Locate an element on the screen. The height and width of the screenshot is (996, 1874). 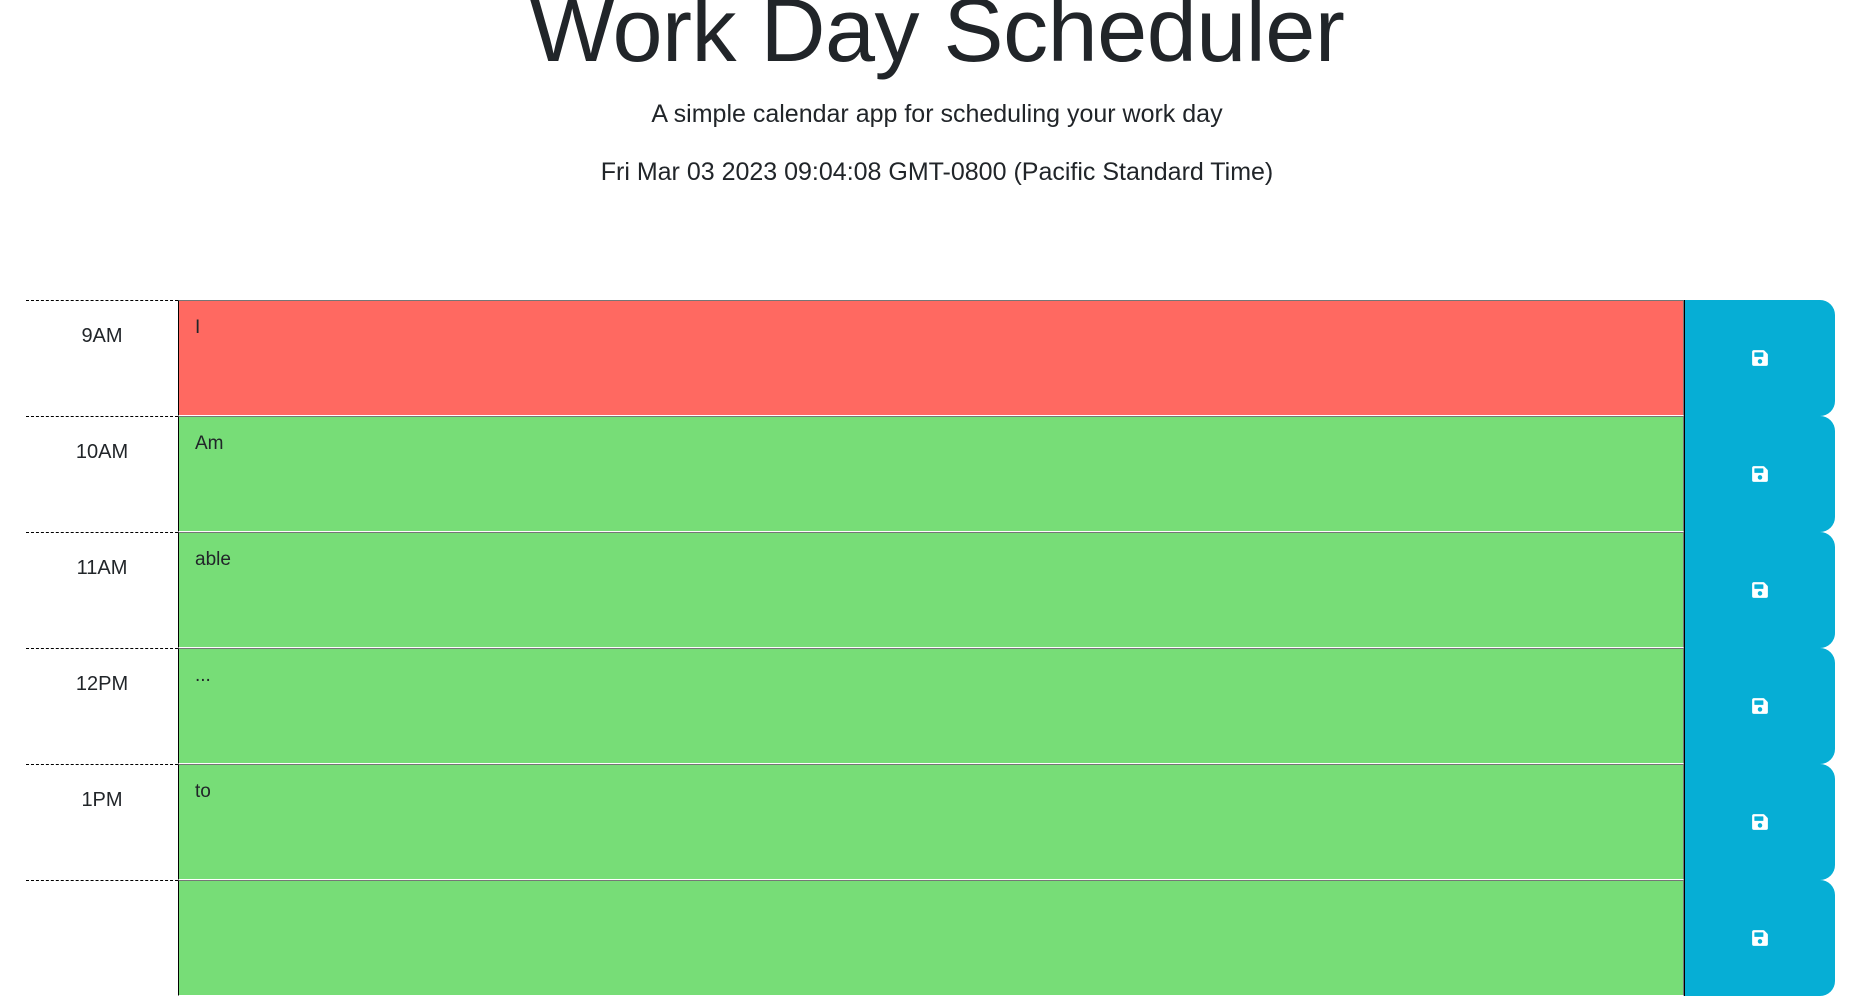
page-title: Work Day Scheduler is located at coordinates (937, 40).